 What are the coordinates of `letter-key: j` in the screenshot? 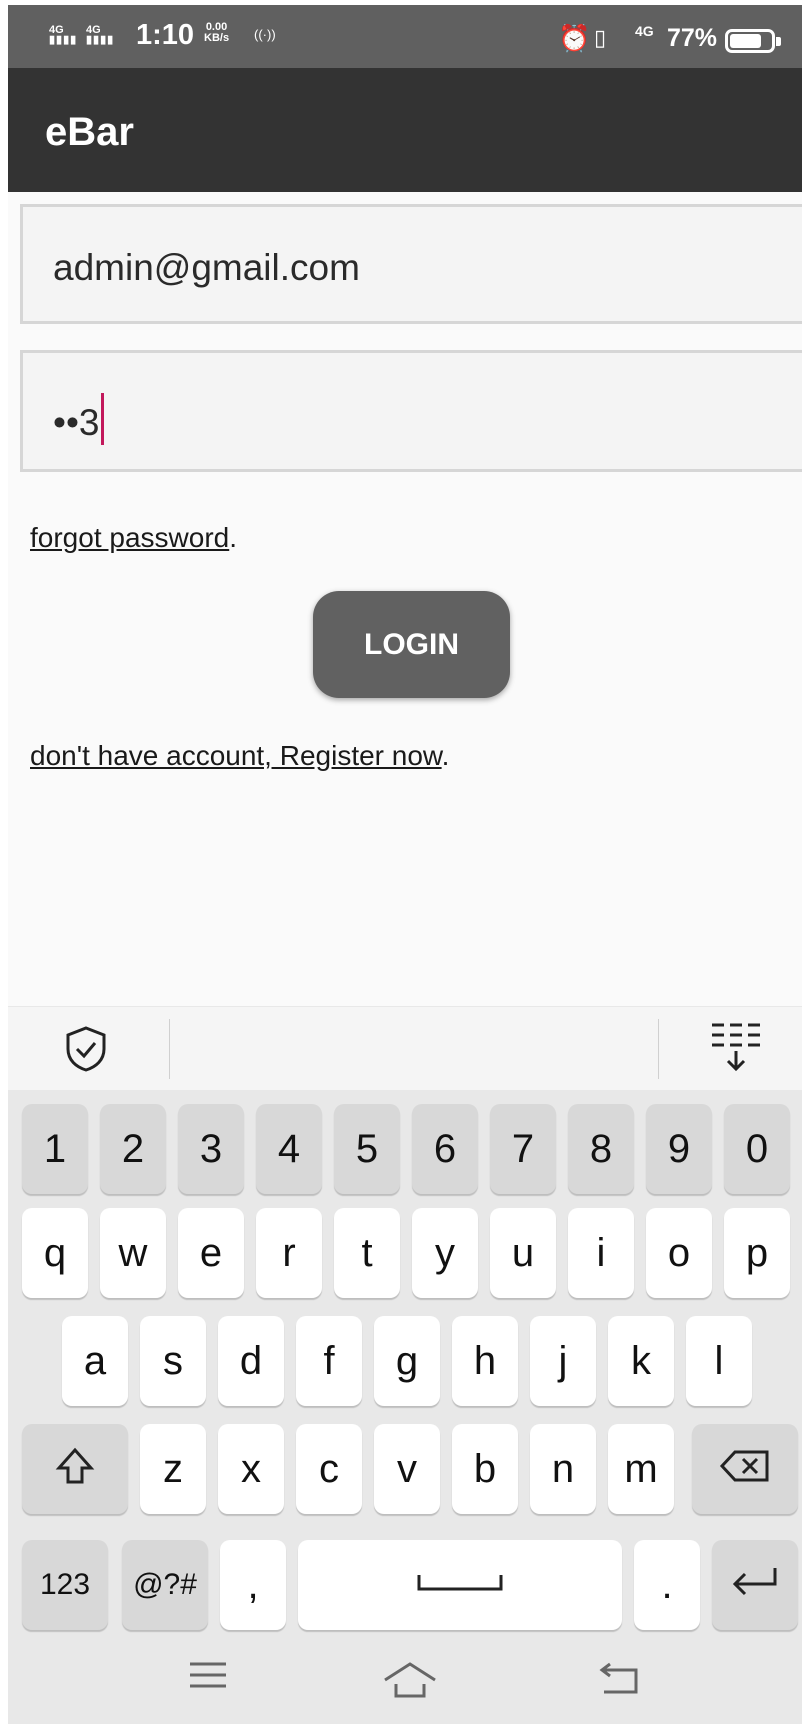 It's located at (563, 1361).